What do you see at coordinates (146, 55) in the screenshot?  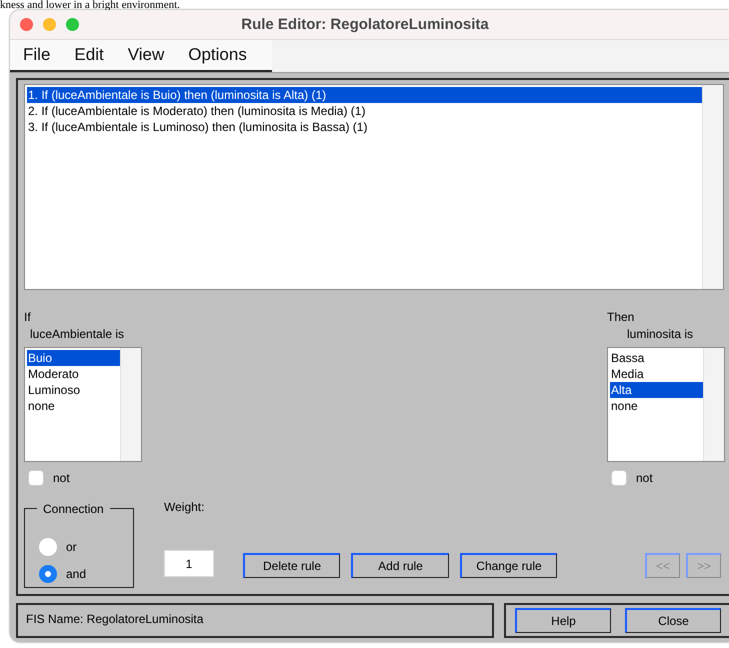 I see `menu-item: View` at bounding box center [146, 55].